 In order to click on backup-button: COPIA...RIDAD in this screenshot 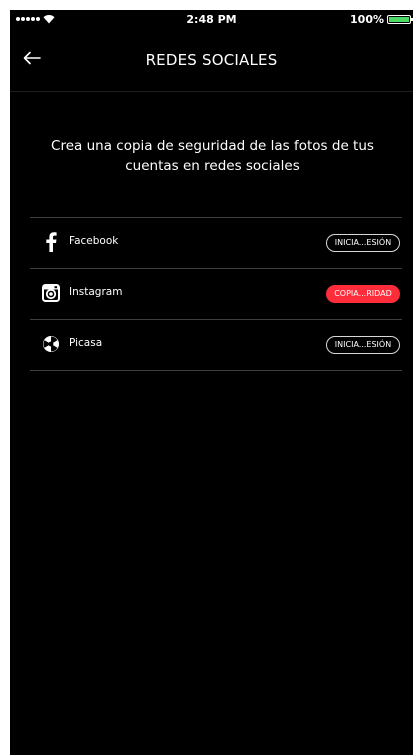, I will do `click(363, 294)`.